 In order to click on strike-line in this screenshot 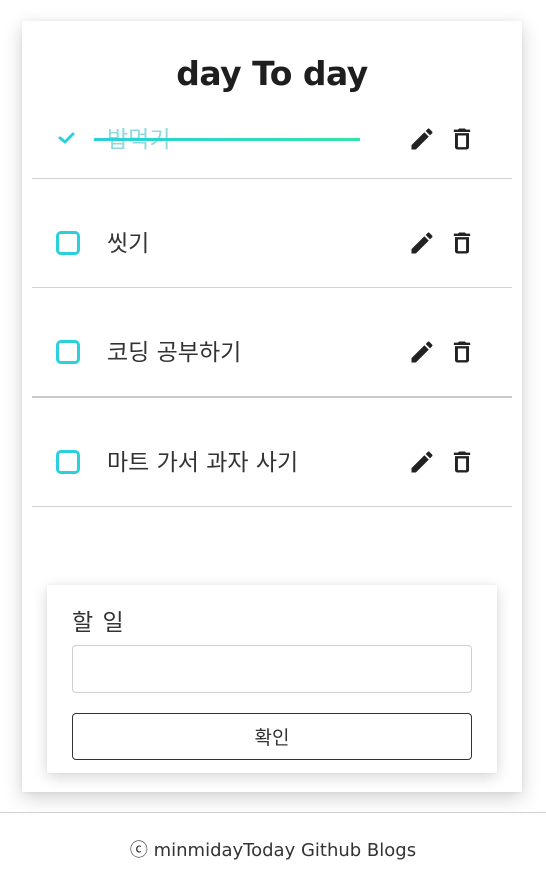, I will do `click(227, 139)`.